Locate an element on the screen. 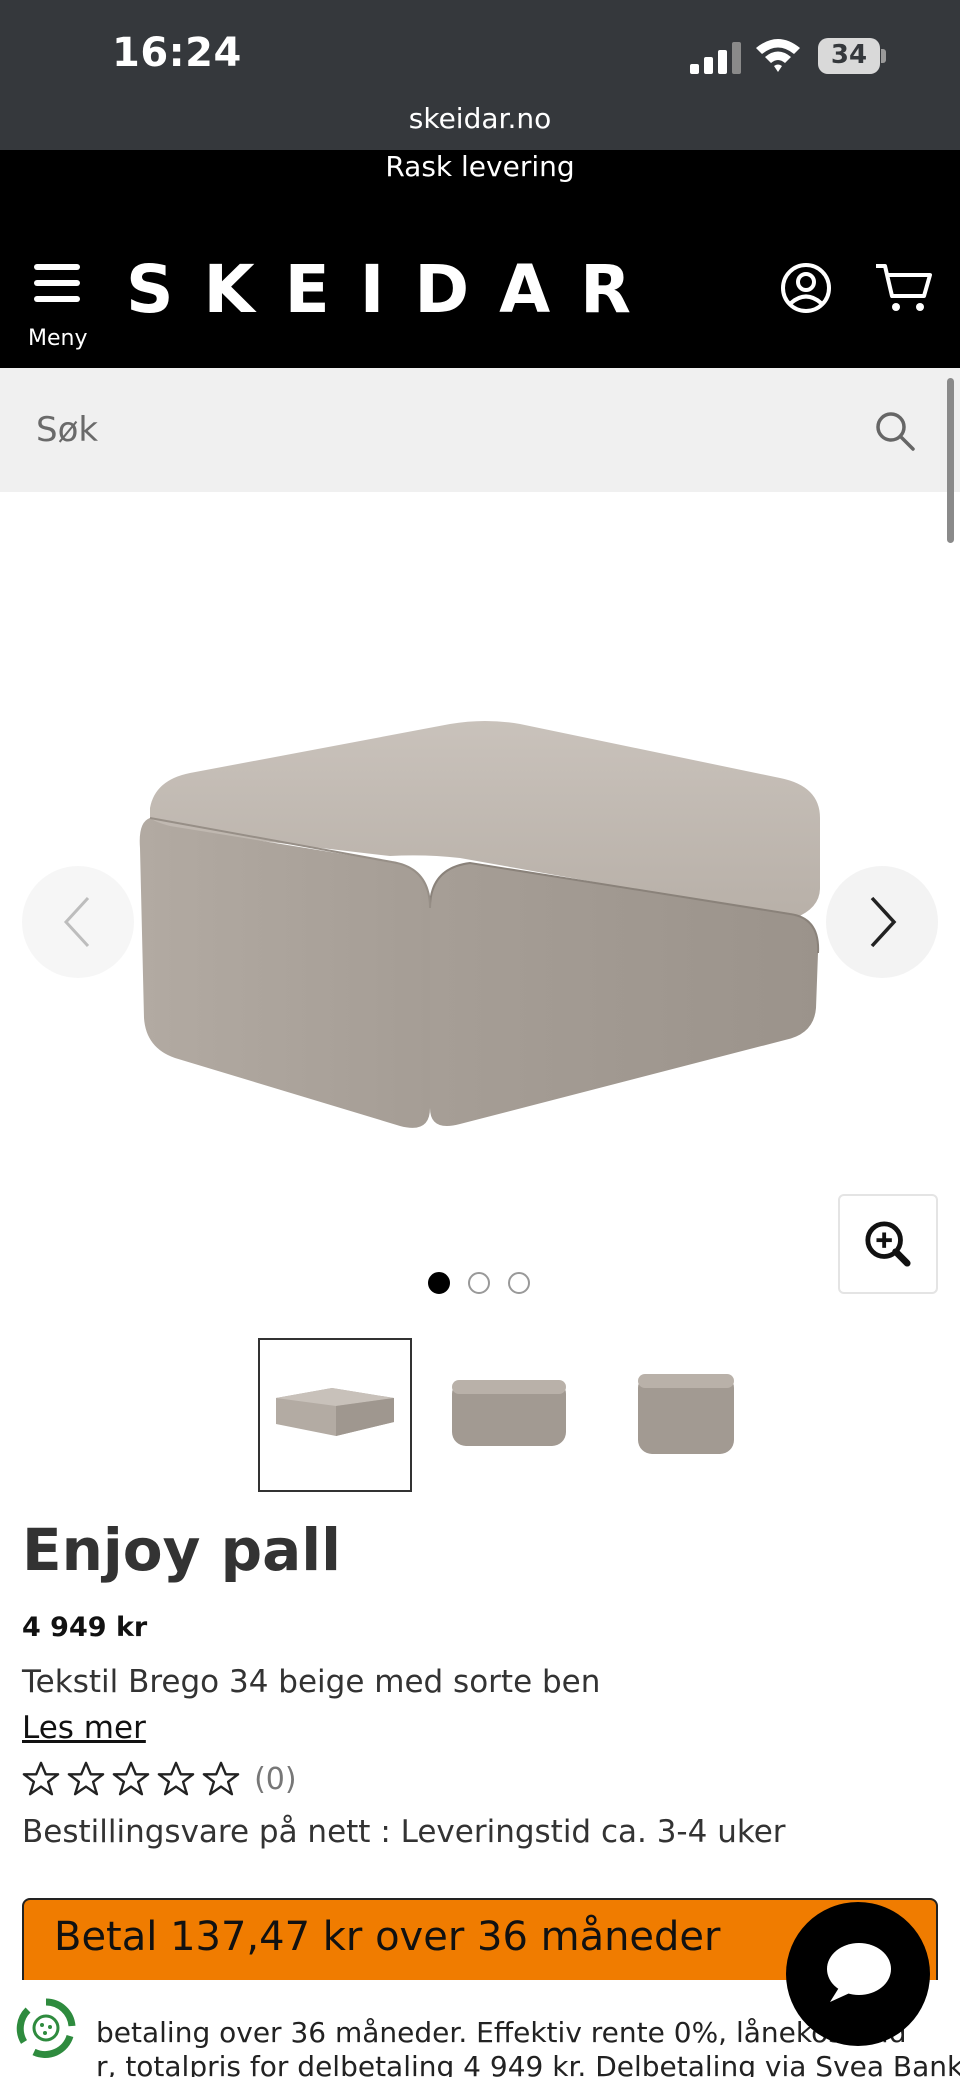 The width and height of the screenshot is (960, 2077). cart-icon is located at coordinates (904, 288).